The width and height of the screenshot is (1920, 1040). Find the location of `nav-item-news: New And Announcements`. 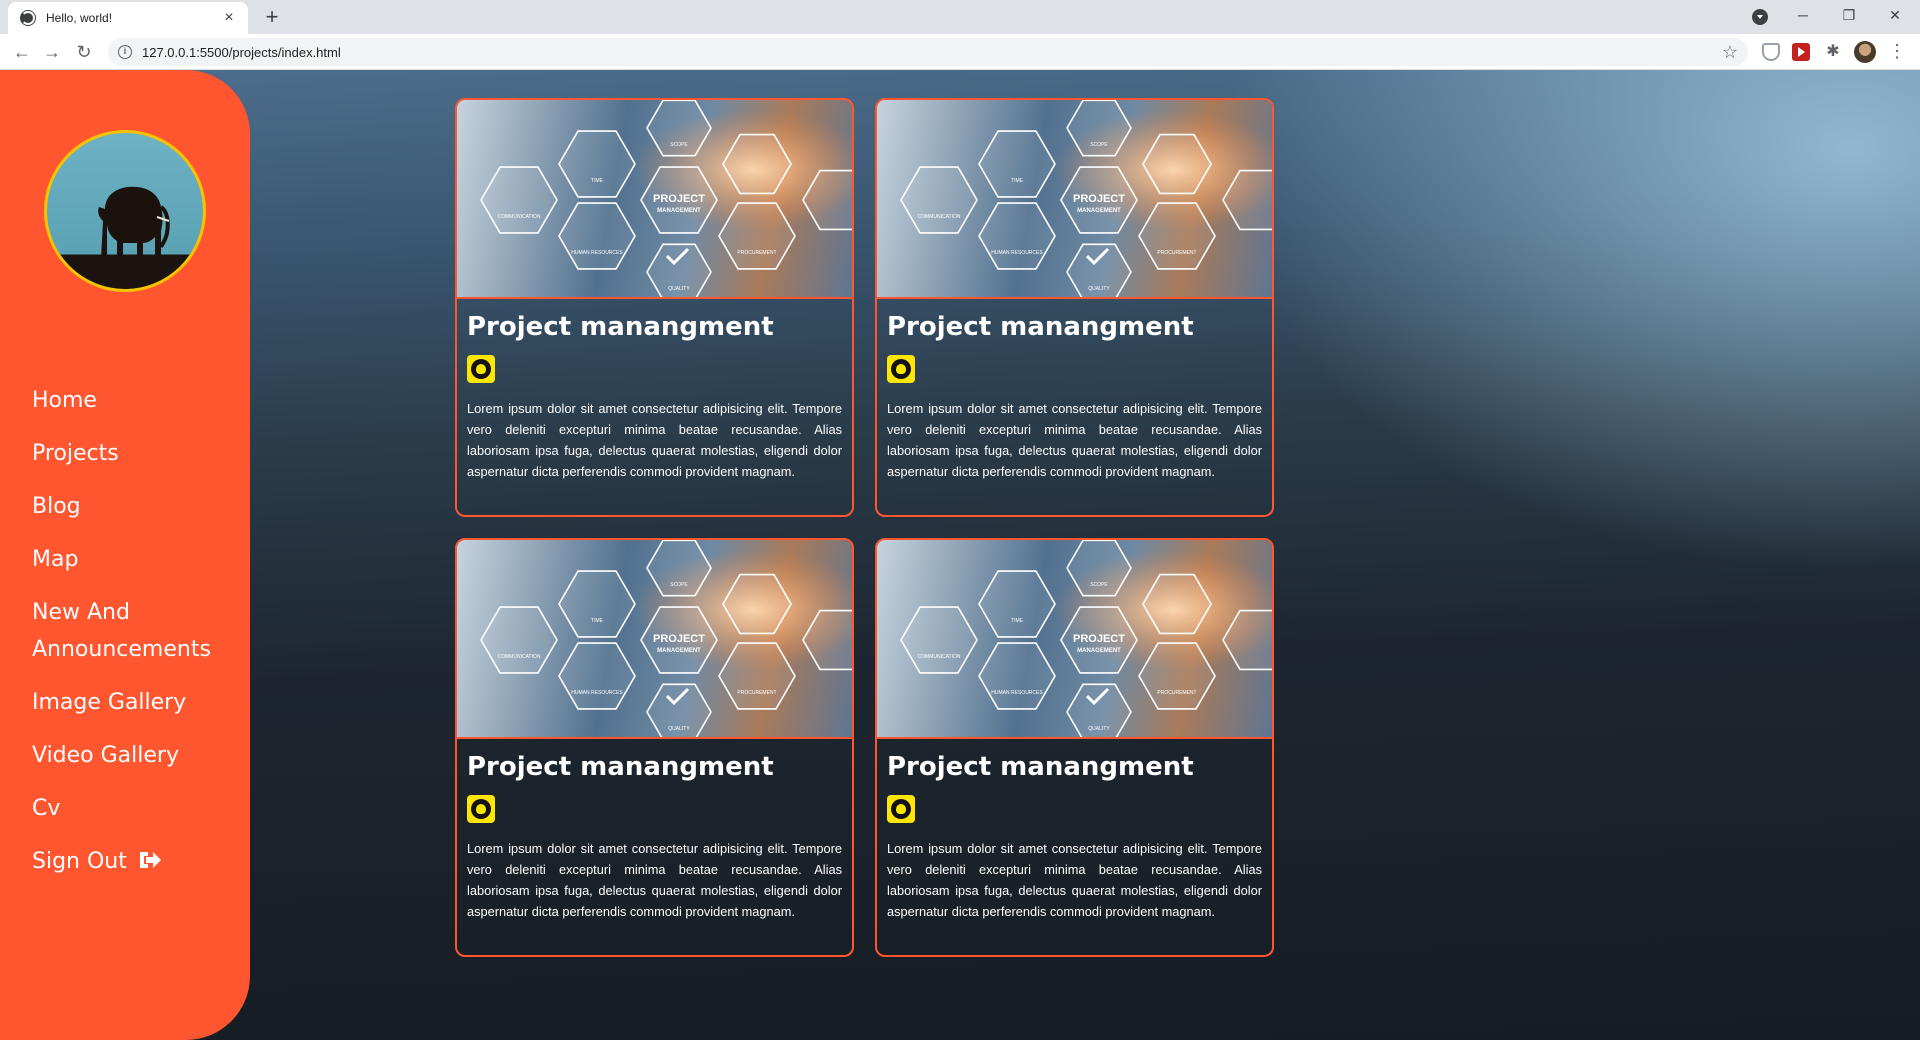

nav-item-news: New And Announcements is located at coordinates (132, 631).